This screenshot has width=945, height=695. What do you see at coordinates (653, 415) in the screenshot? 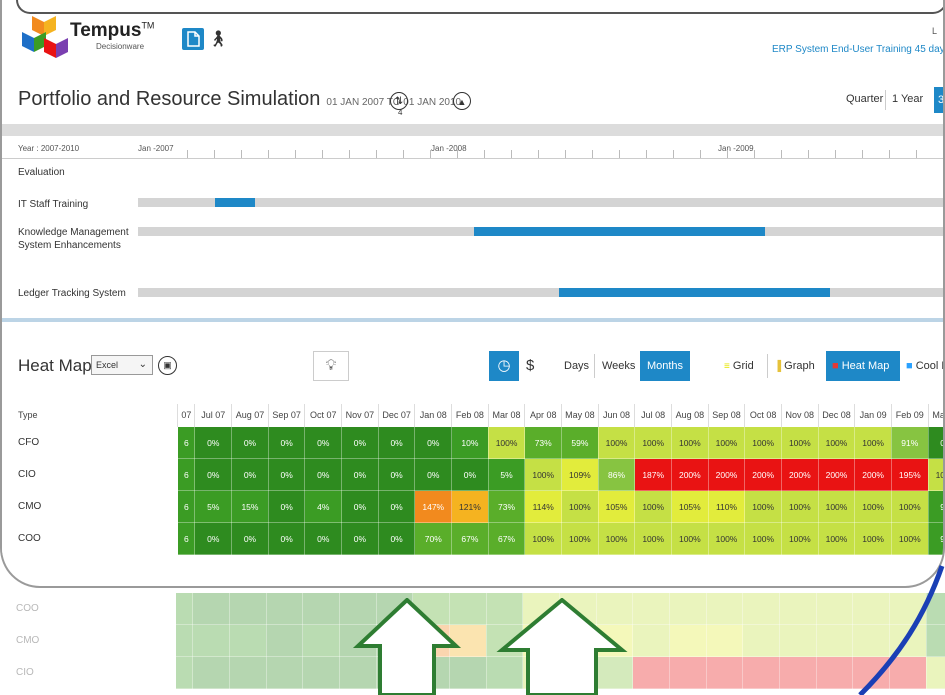
I see `month-column-header: Jul 08` at bounding box center [653, 415].